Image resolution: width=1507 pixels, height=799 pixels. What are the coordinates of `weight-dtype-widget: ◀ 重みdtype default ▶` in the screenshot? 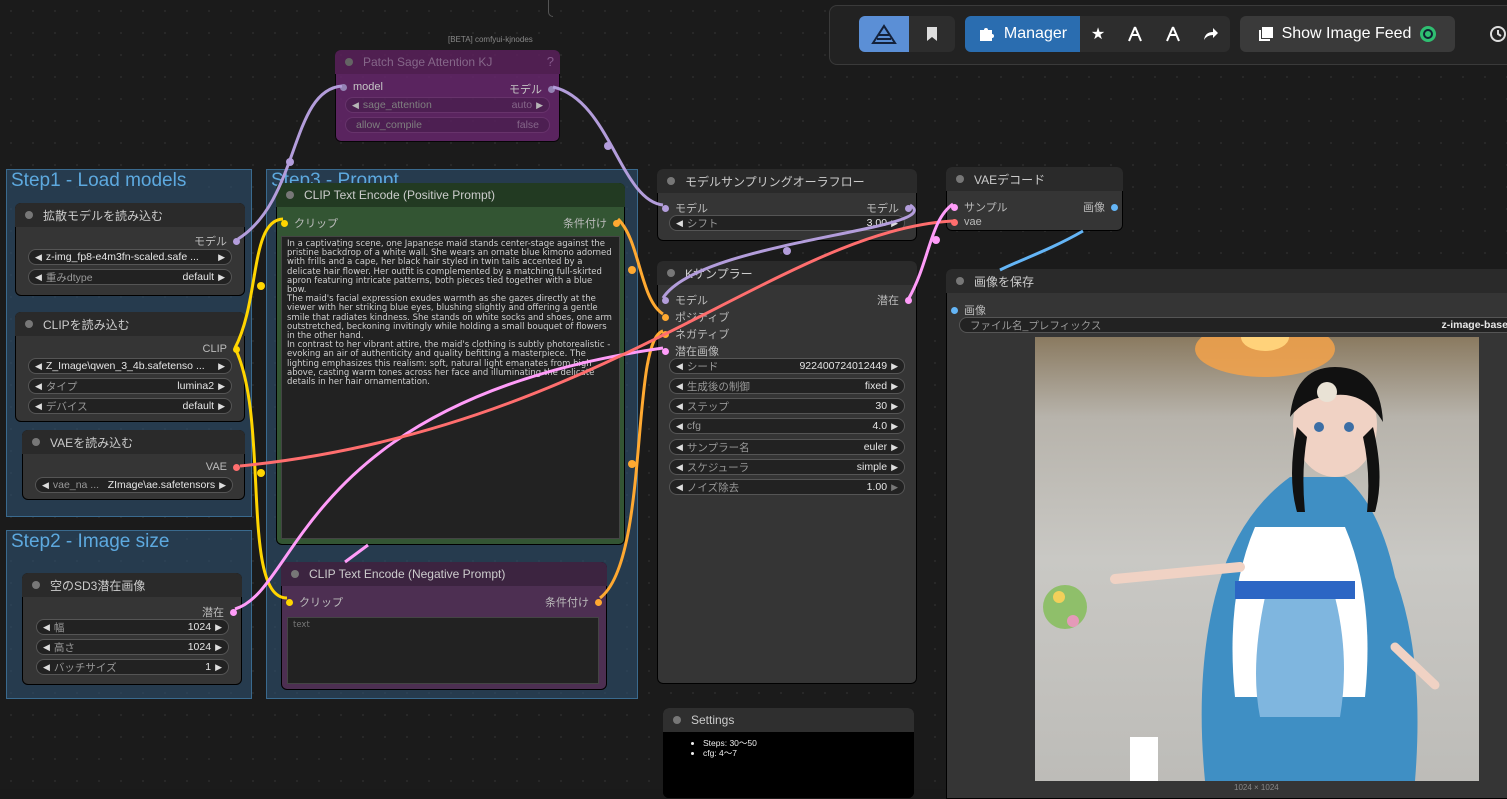 It's located at (130, 277).